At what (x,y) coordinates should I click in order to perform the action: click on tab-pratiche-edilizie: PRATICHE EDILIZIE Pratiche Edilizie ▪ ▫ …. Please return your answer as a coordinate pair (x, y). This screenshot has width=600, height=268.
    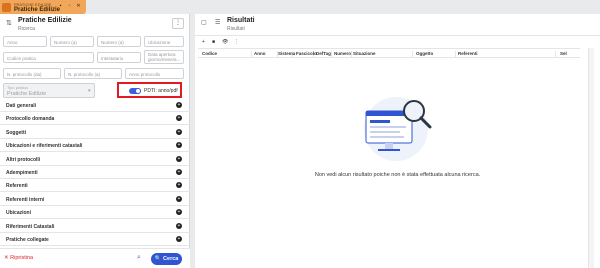
    Looking at the image, I should click on (43, 7).